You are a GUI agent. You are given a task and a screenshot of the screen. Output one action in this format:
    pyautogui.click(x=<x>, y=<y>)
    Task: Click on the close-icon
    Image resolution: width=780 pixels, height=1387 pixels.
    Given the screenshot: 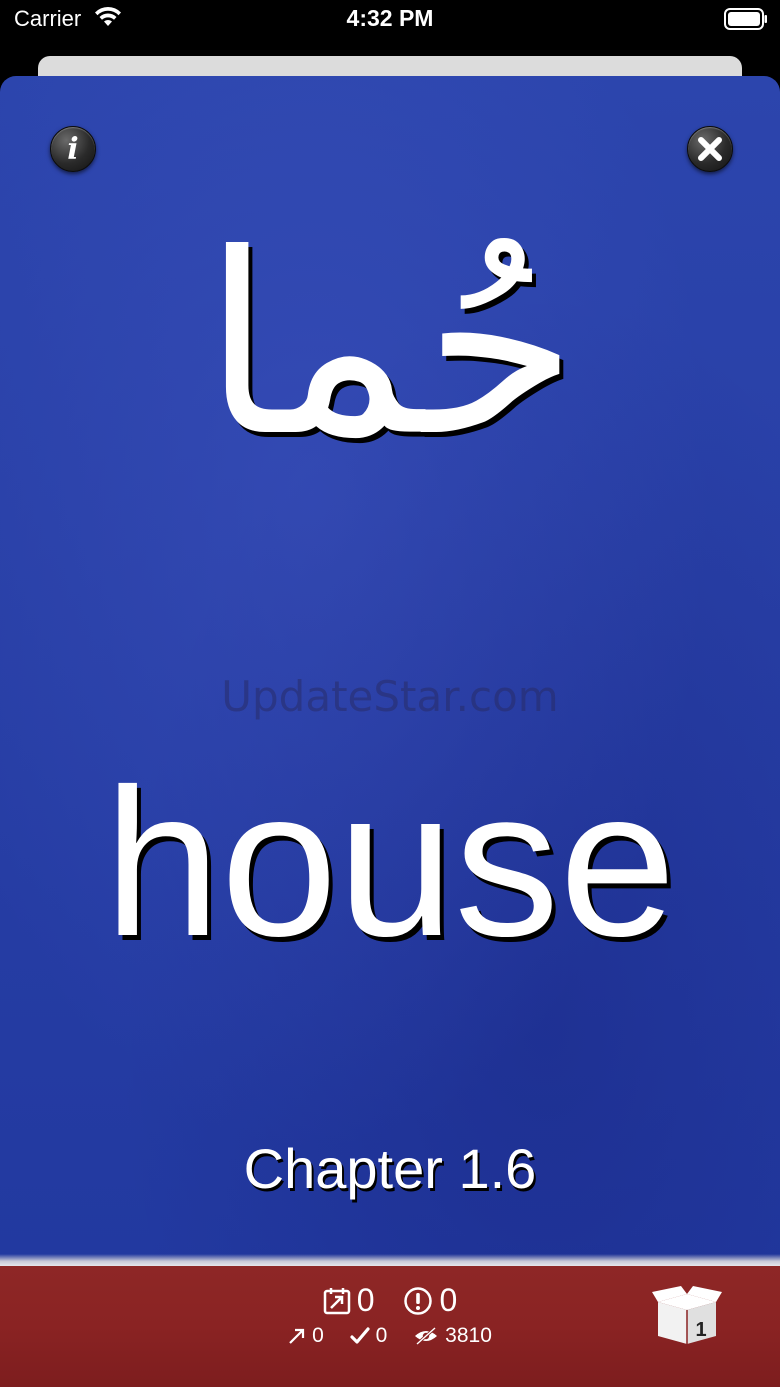 What is the action you would take?
    pyautogui.click(x=710, y=149)
    